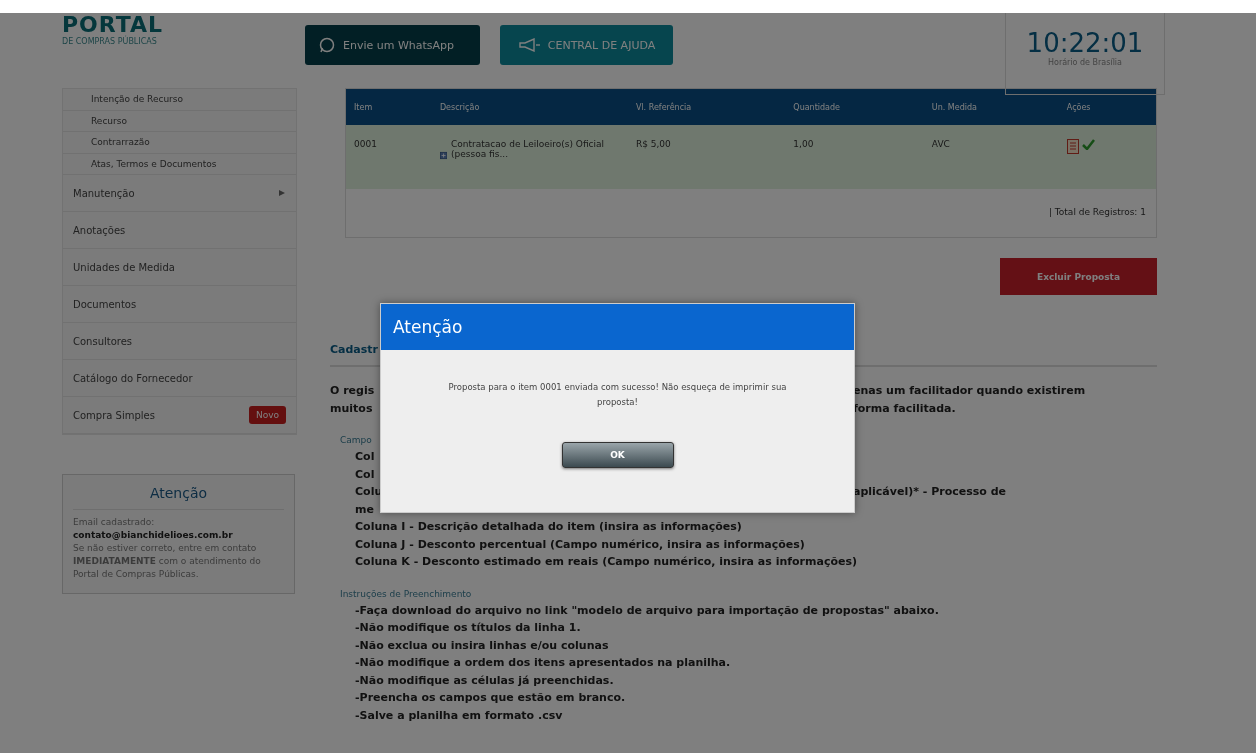  What do you see at coordinates (179, 341) in the screenshot?
I see `menu-item: Consultores` at bounding box center [179, 341].